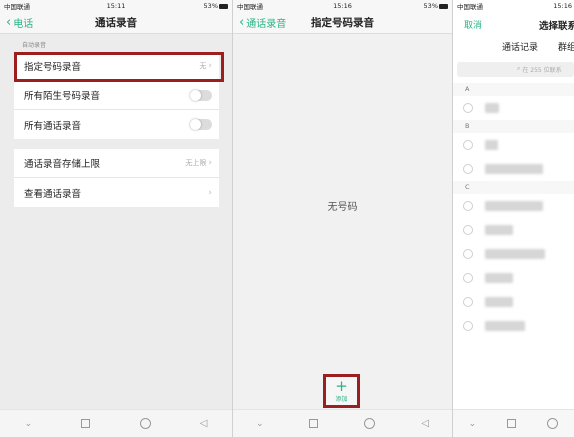  Describe the element at coordinates (566, 46) in the screenshot. I see `tab-groups: 群组` at that location.